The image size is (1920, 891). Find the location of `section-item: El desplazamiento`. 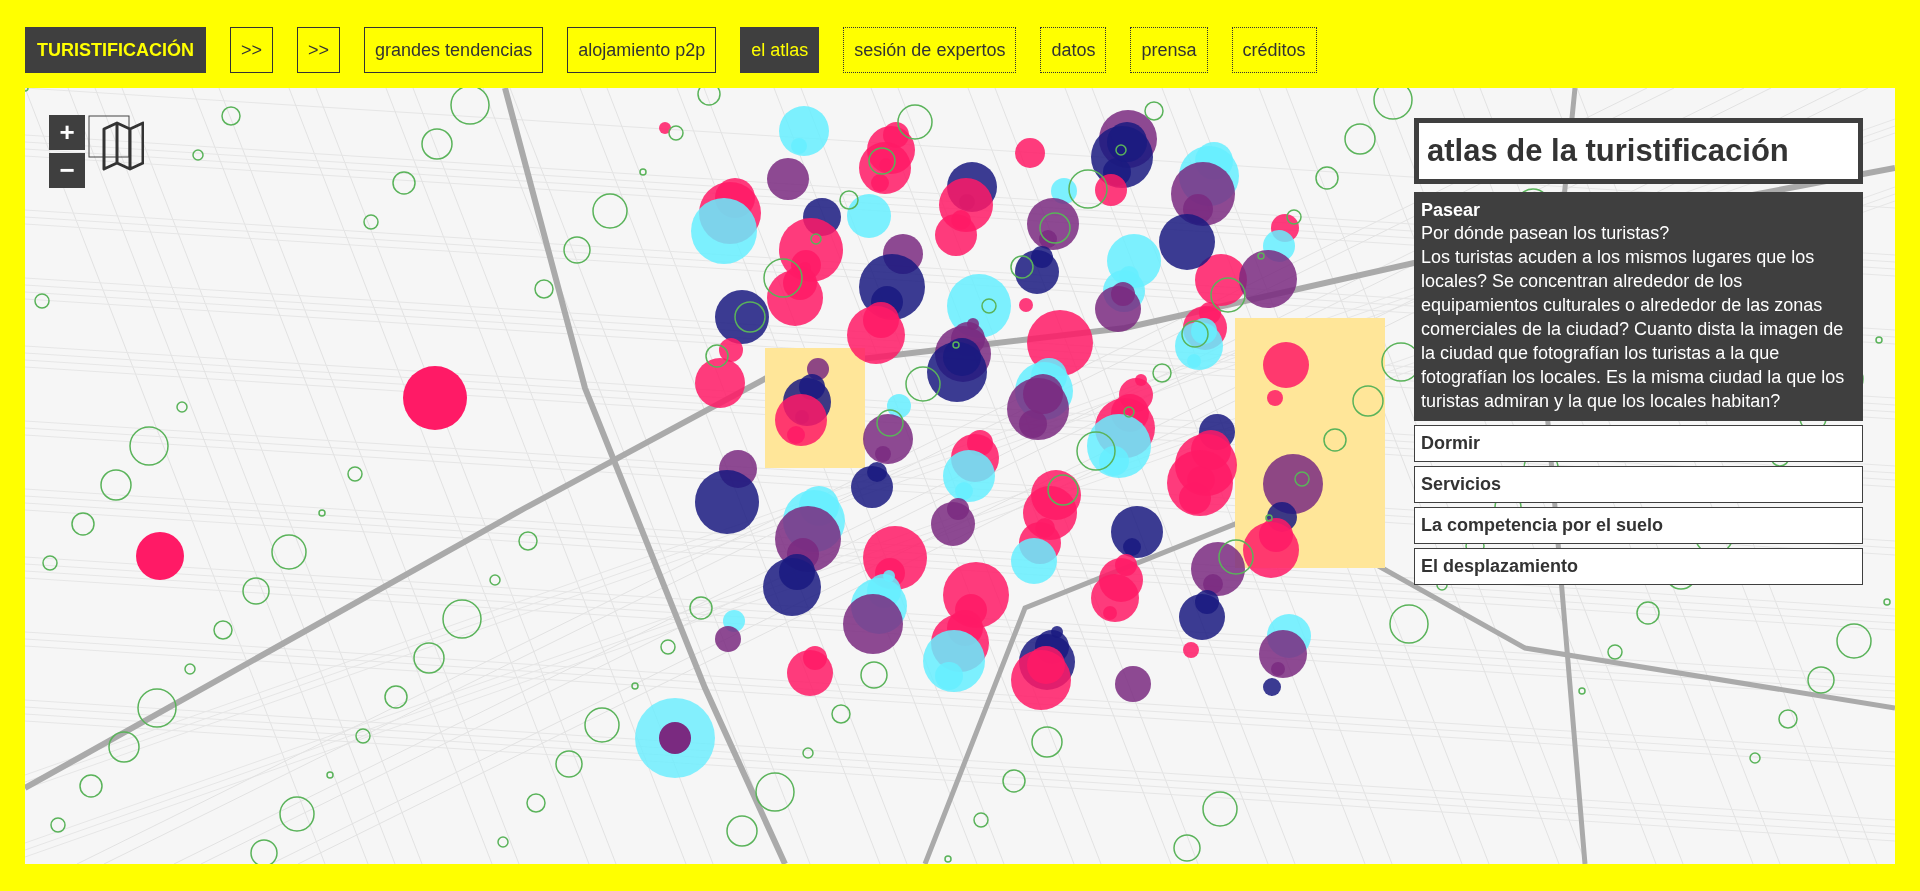

section-item: El desplazamiento is located at coordinates (1638, 566).